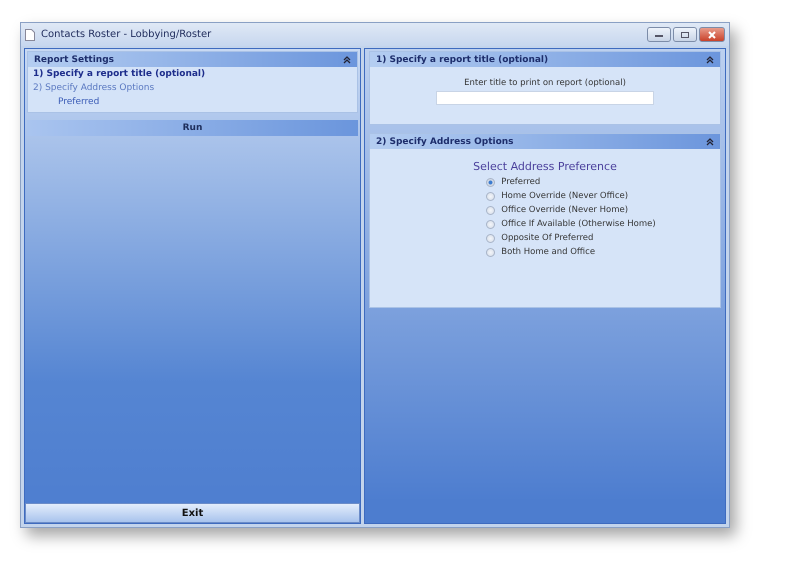 The width and height of the screenshot is (785, 584). Describe the element at coordinates (547, 238) in the screenshot. I see `radio-label: Opposite Of Preferred` at that location.